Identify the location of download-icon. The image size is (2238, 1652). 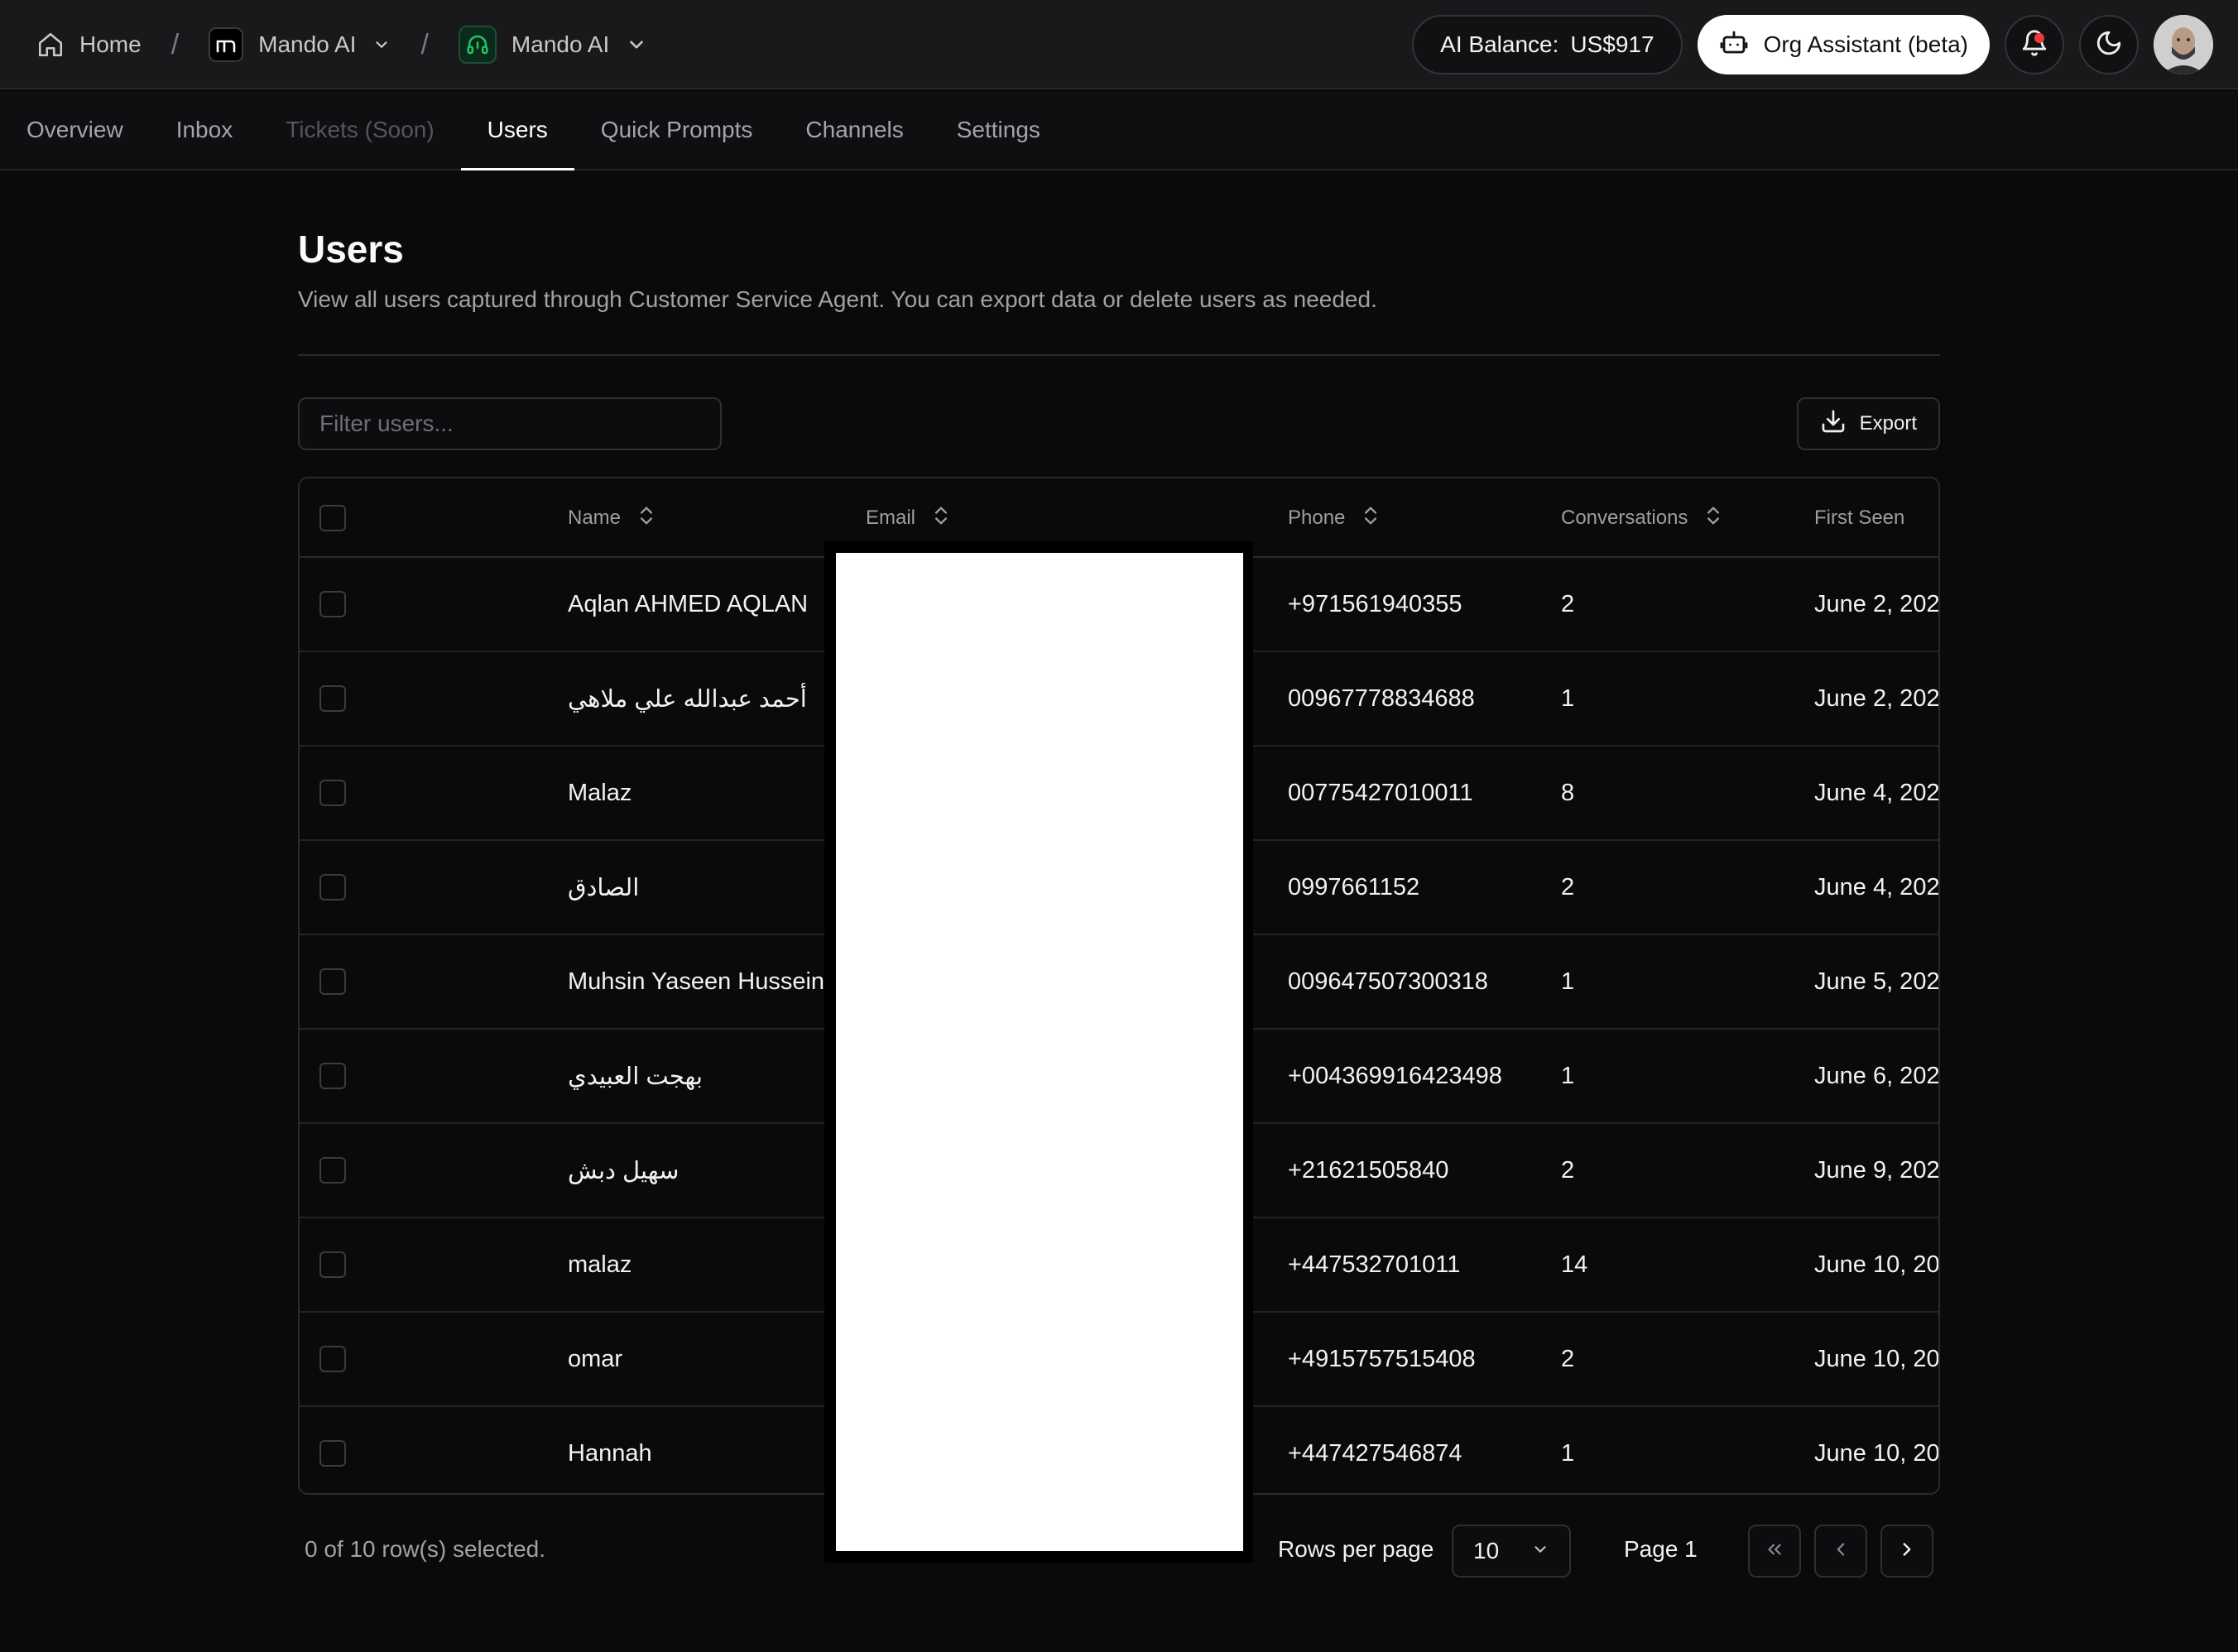
(1833, 424).